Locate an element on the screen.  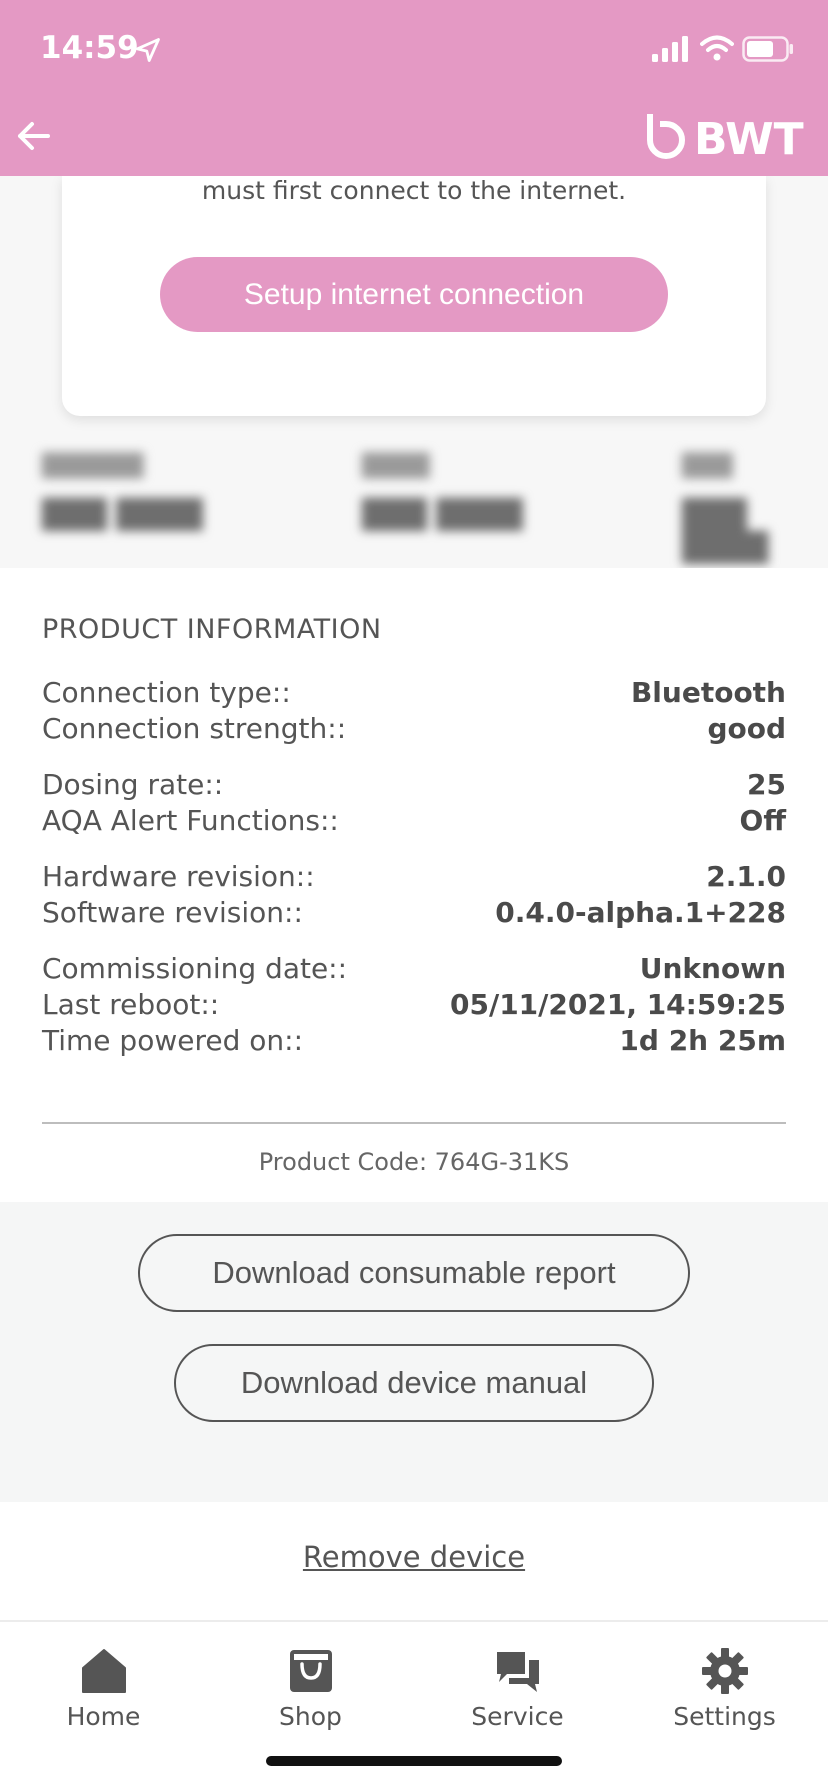
svg-text: BWT is located at coordinates (749, 137).